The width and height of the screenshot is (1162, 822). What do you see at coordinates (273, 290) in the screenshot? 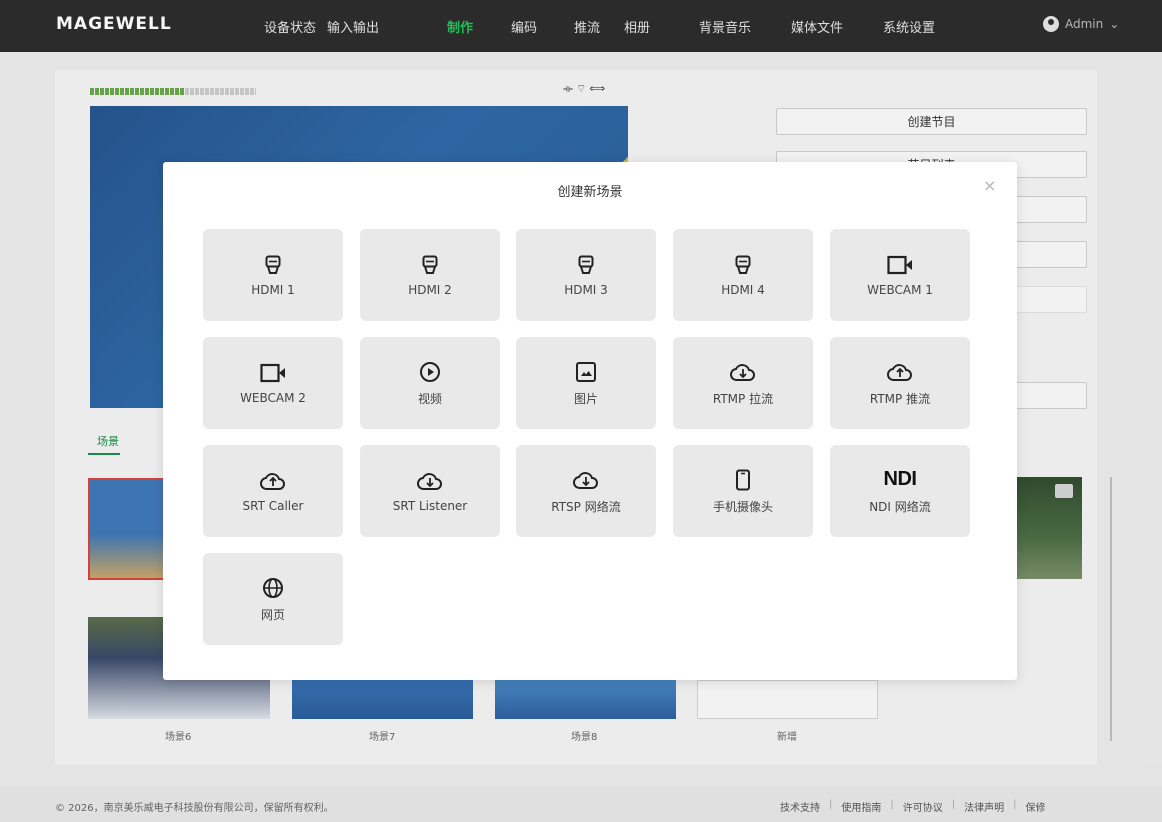
I see `source-label: HDMI 1` at bounding box center [273, 290].